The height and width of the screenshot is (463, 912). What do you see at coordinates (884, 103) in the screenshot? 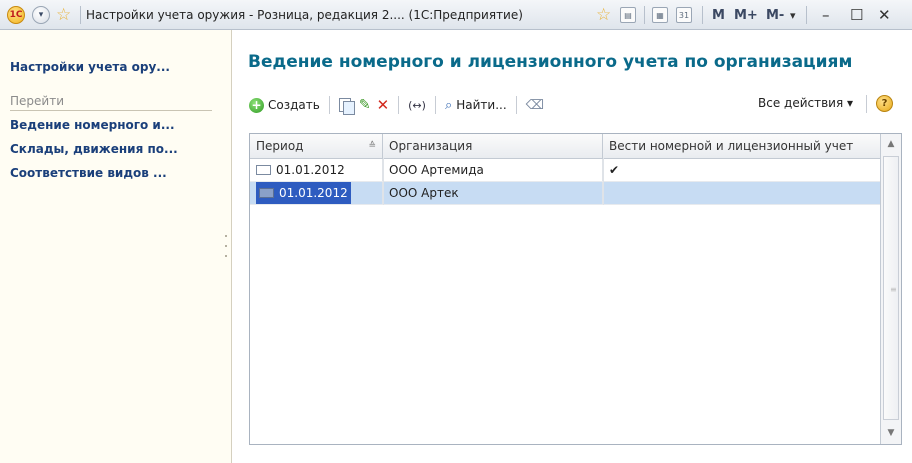
I see `help-icon: ?` at bounding box center [884, 103].